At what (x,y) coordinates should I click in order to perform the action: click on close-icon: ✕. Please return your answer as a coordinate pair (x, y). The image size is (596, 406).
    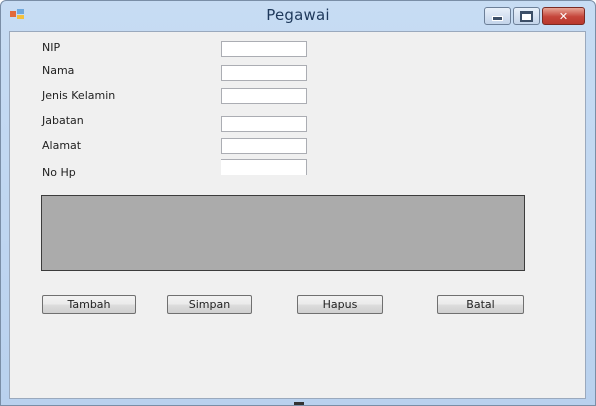
    Looking at the image, I should click on (563, 16).